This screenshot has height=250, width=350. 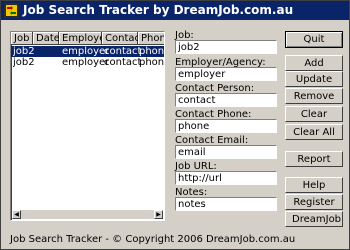 What do you see at coordinates (226, 74) in the screenshot?
I see `employer-field` at bounding box center [226, 74].